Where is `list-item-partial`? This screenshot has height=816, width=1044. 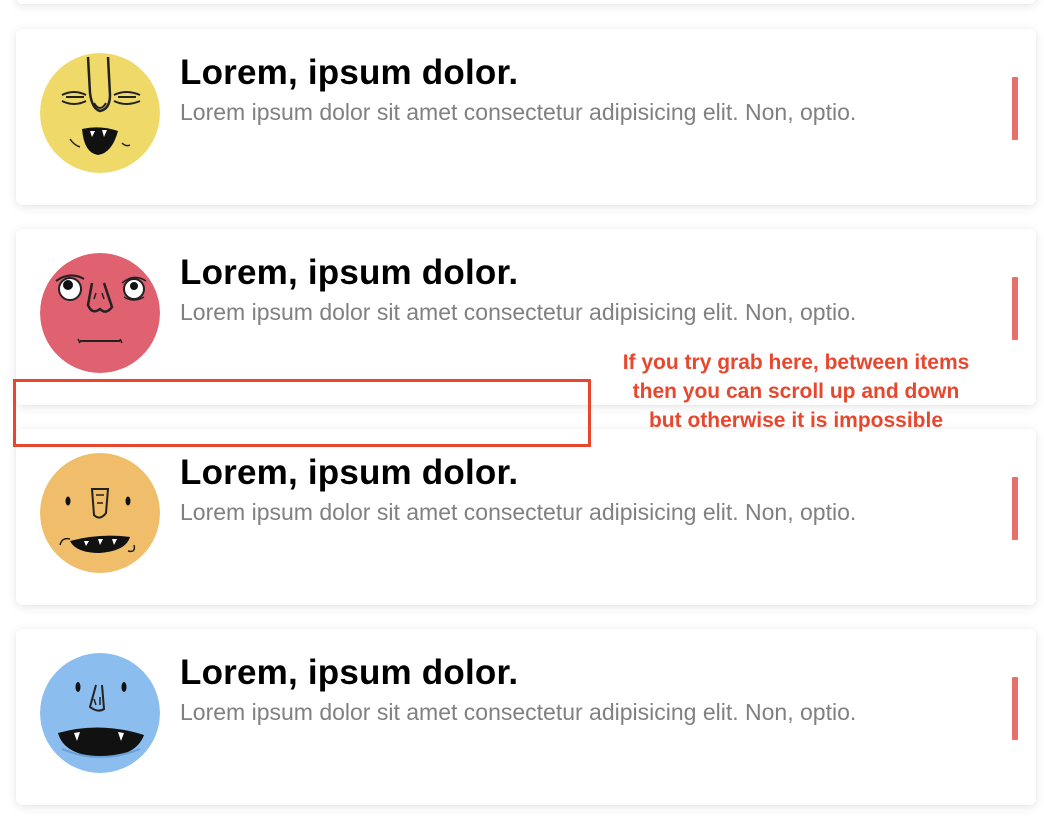 list-item-partial is located at coordinates (526, 2).